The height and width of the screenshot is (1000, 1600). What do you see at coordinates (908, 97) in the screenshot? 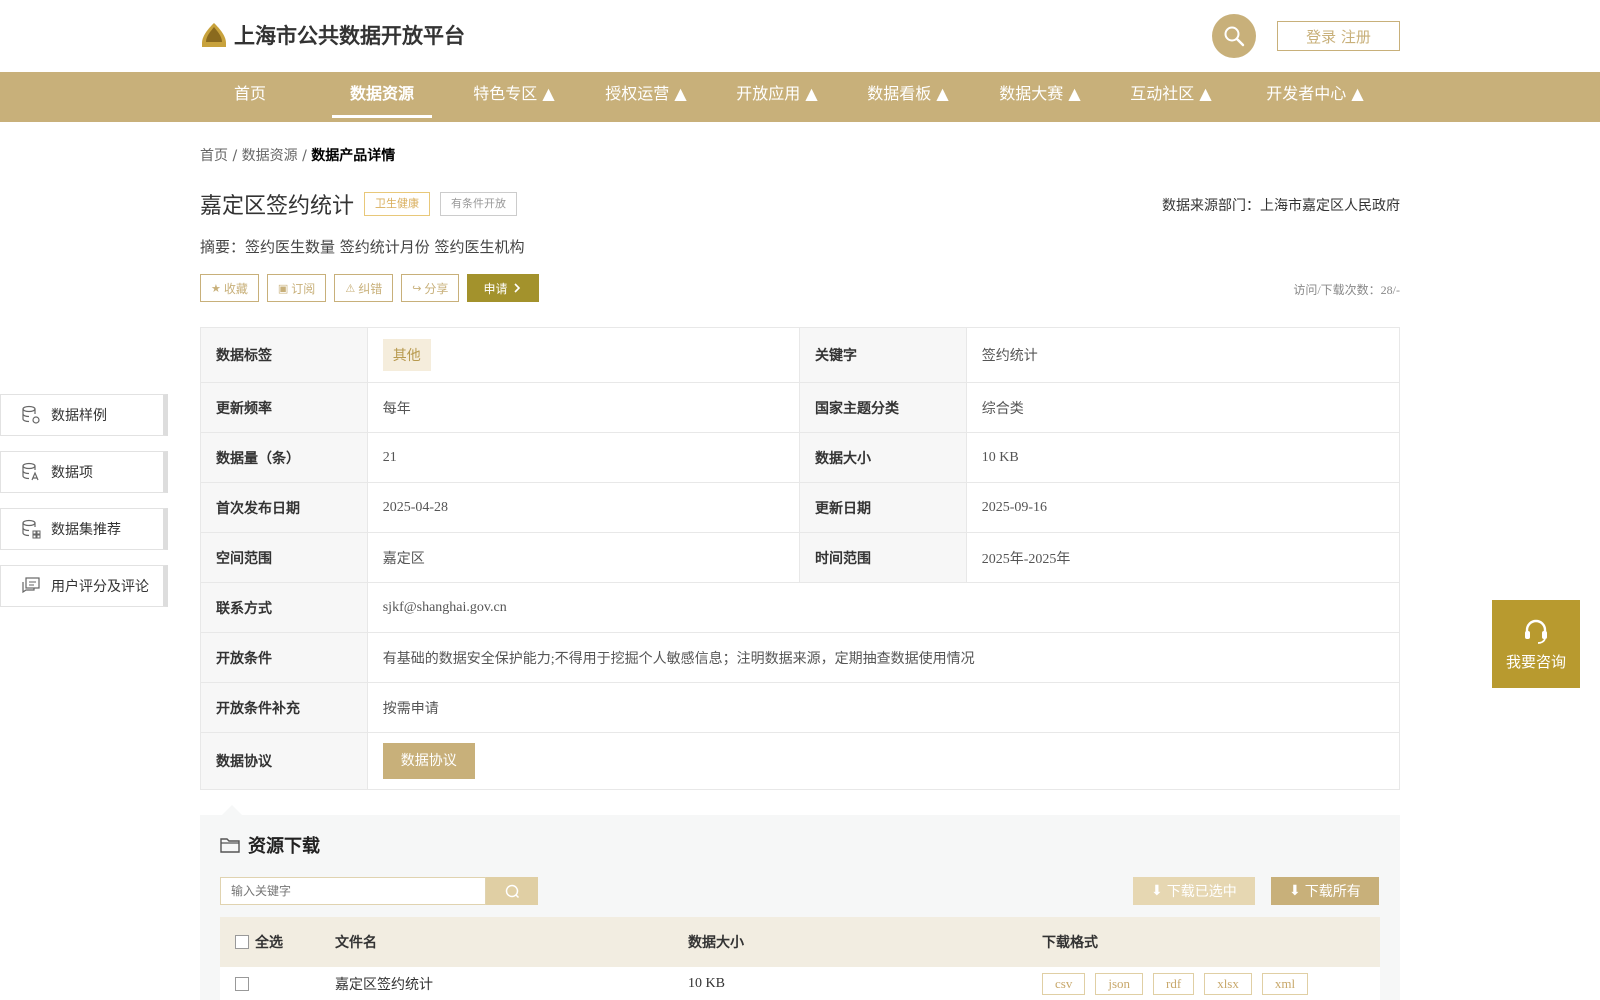
I see `nav-item-dashboard: 数据看板 ▲` at bounding box center [908, 97].